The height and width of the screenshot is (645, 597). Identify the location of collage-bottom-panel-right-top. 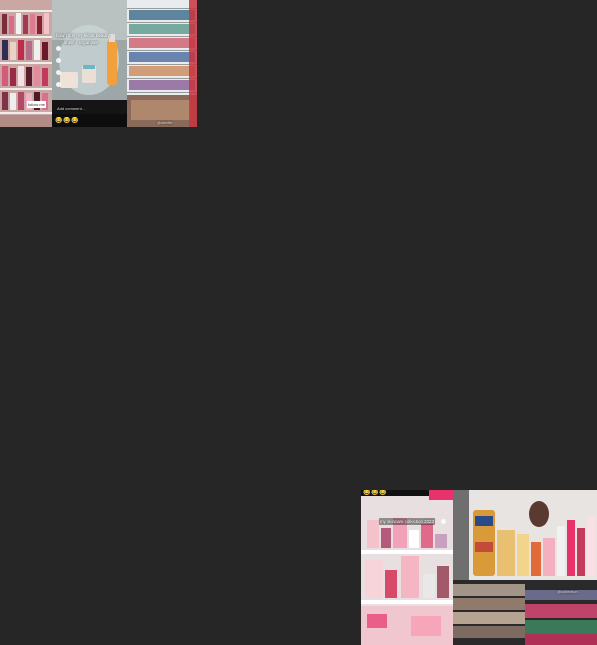
(525, 535).